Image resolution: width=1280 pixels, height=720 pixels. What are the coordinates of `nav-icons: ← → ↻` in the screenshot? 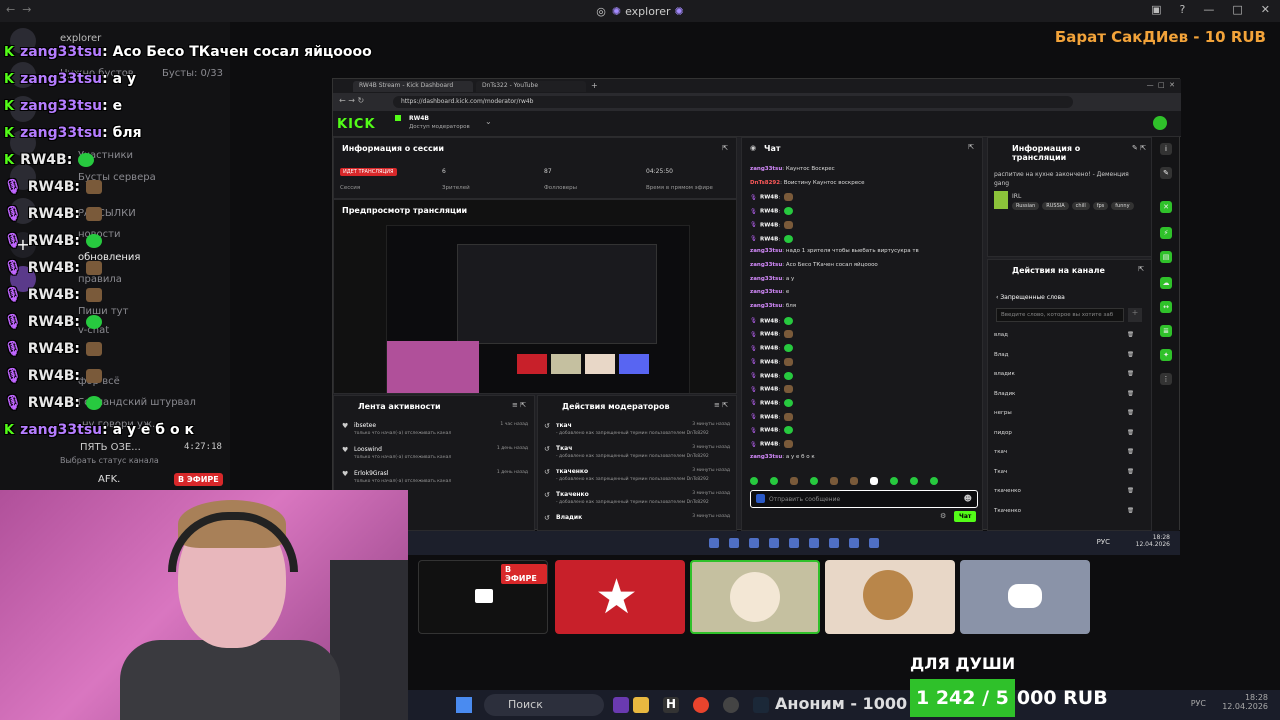 It's located at (351, 100).